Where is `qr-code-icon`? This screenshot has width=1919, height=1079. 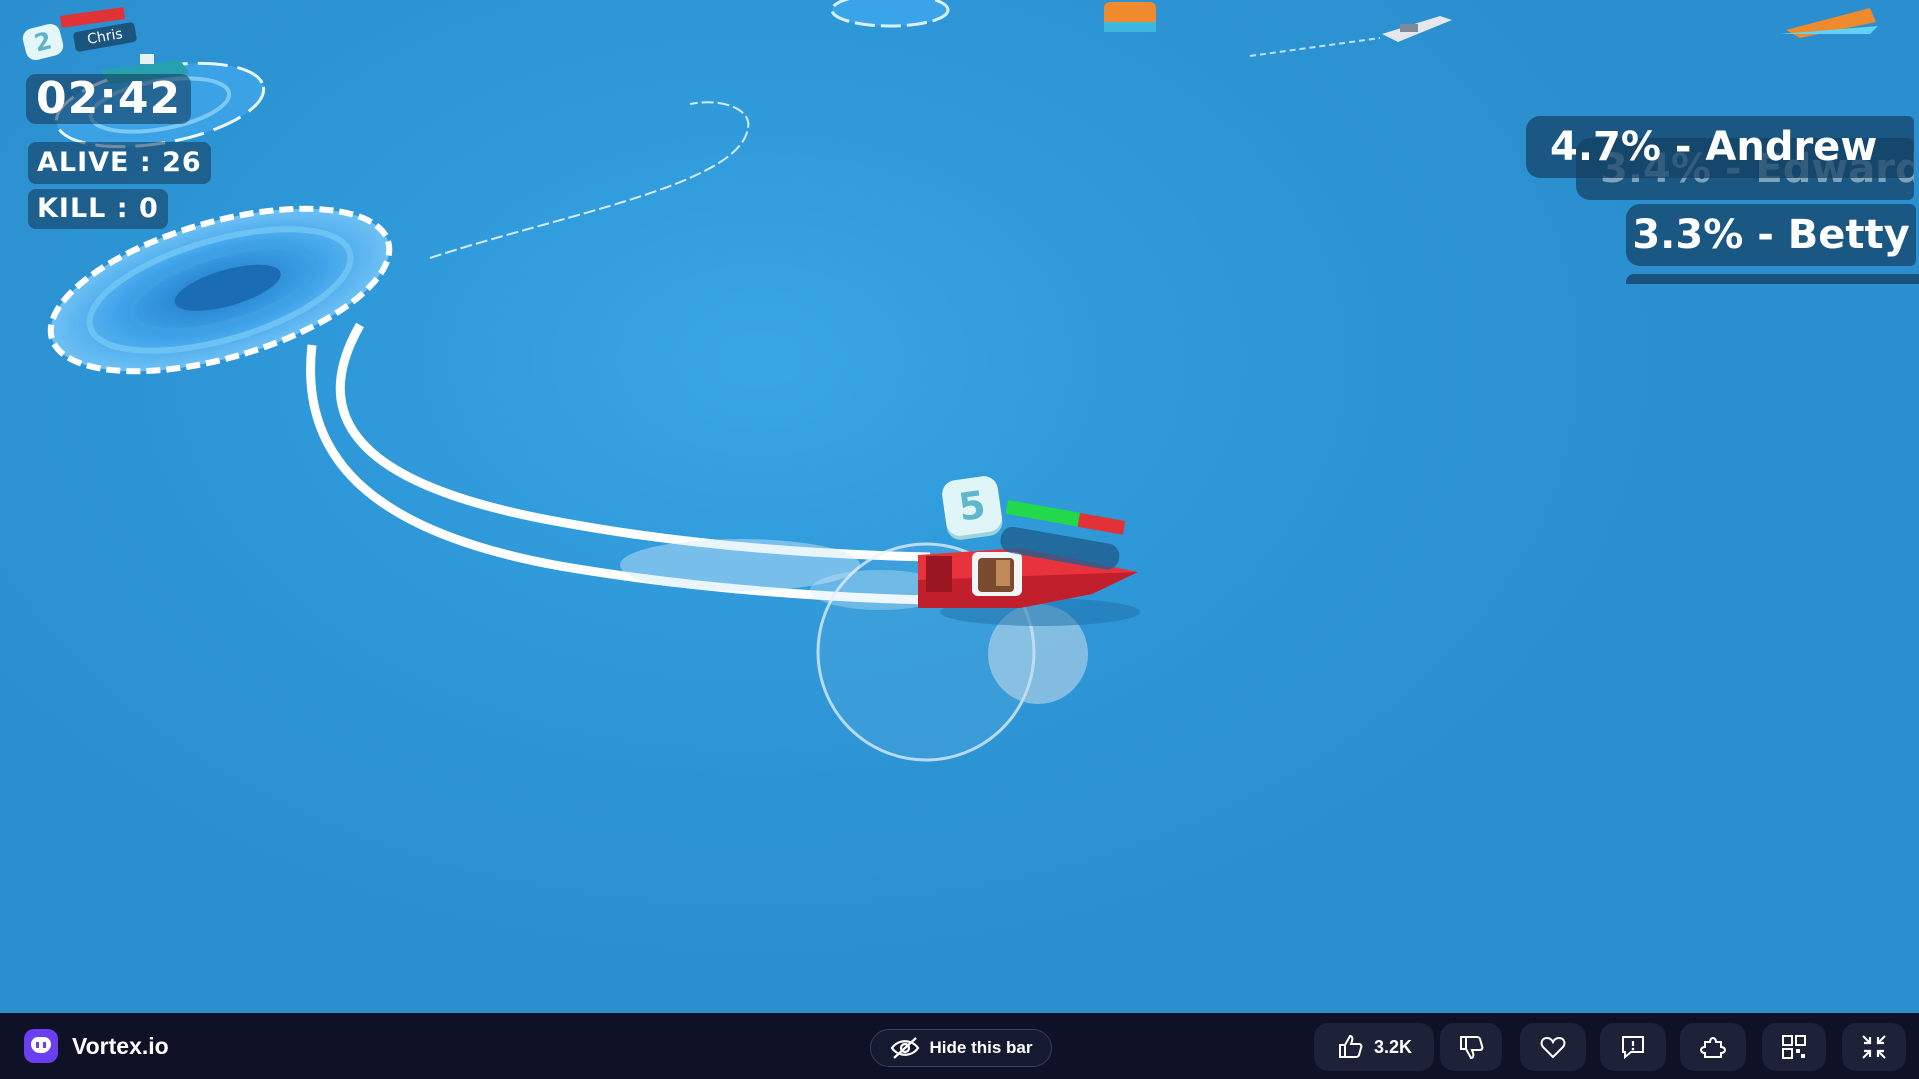 qr-code-icon is located at coordinates (1794, 1047).